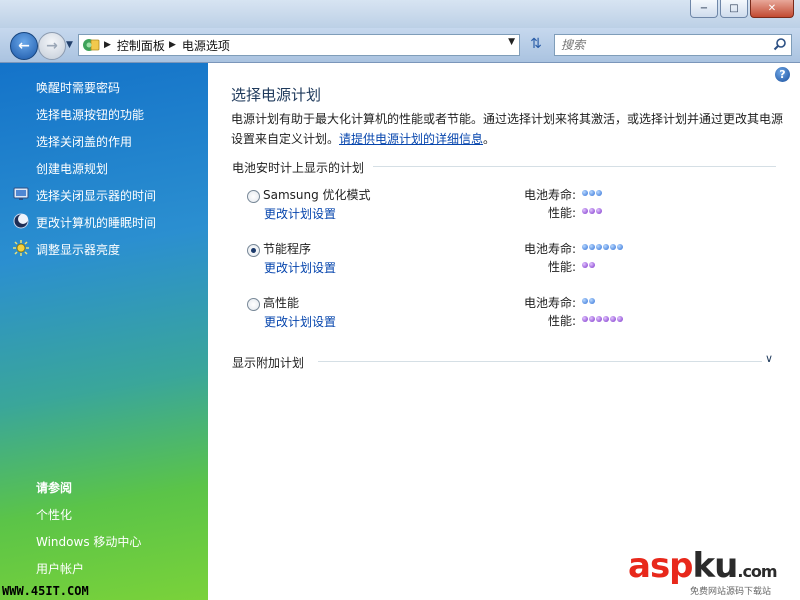  I want to click on watermark-45it: WWW.45IT.COM, so click(45, 591).